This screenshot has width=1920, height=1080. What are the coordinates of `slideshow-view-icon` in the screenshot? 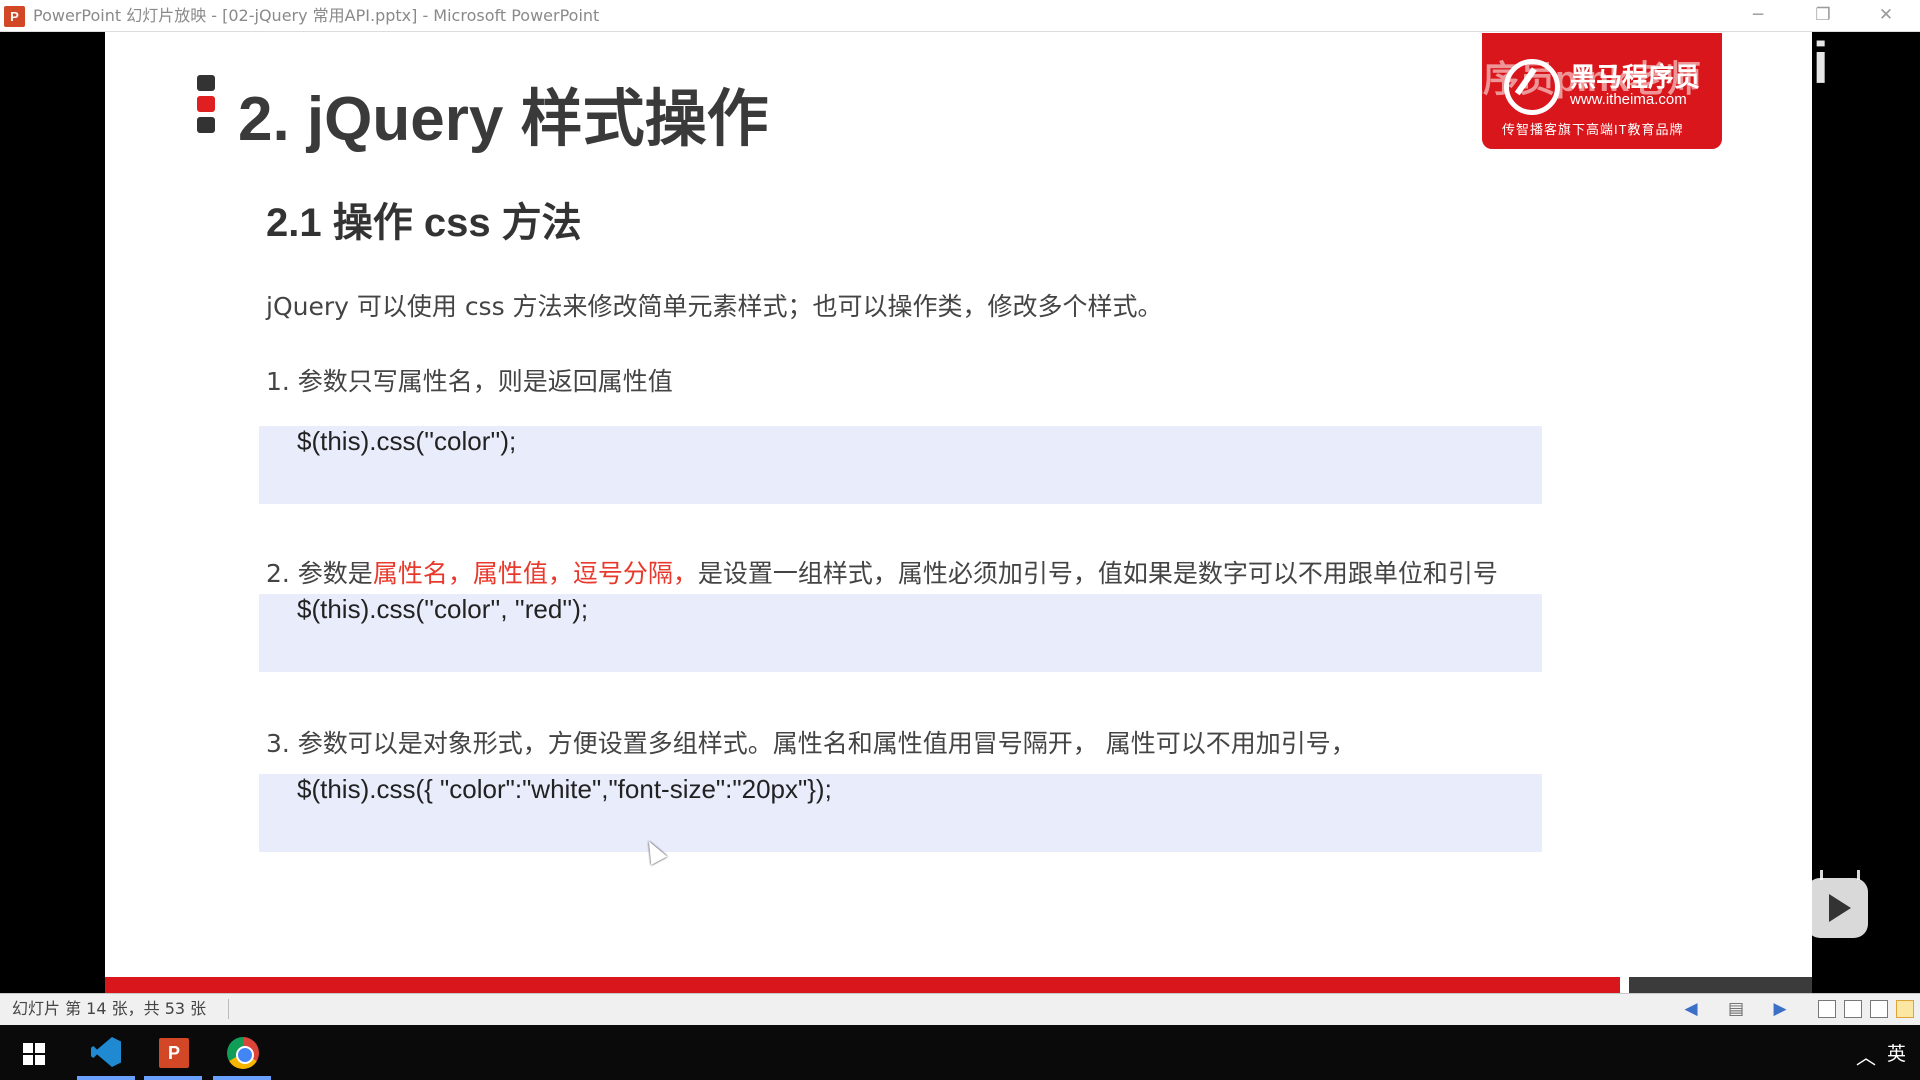 It's located at (1905, 1009).